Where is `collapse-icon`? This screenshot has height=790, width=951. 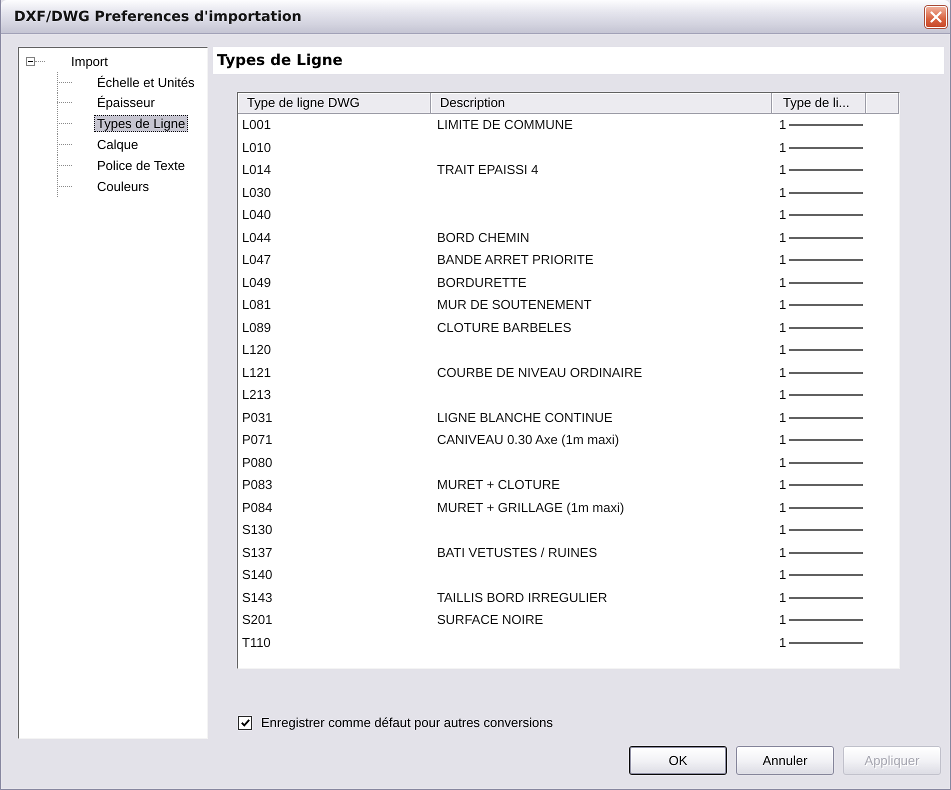
collapse-icon is located at coordinates (30, 61).